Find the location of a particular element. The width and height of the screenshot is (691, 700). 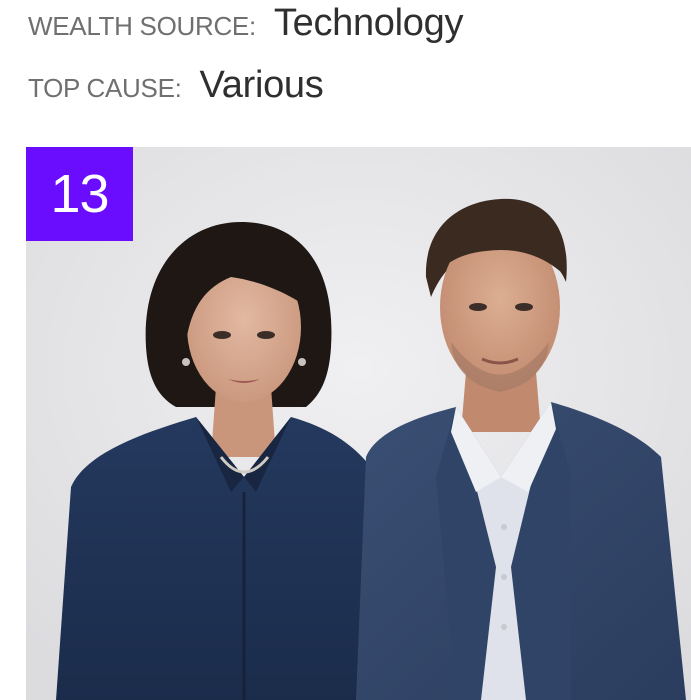

rank-badge: 13 is located at coordinates (79, 194).